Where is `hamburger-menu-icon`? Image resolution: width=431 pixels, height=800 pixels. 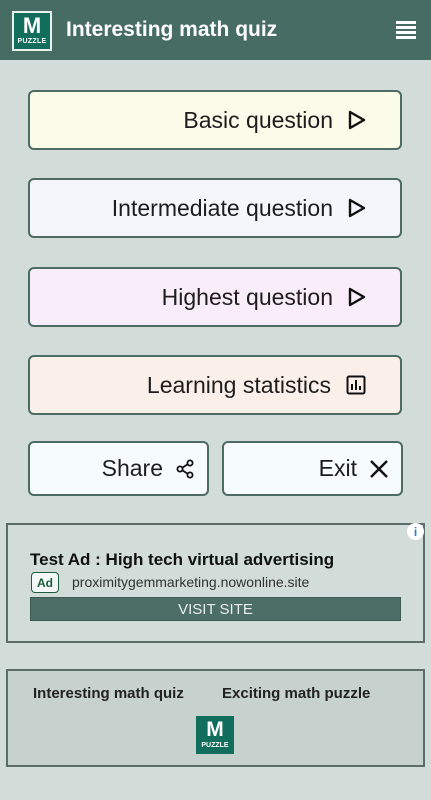
hamburger-menu-icon is located at coordinates (406, 30).